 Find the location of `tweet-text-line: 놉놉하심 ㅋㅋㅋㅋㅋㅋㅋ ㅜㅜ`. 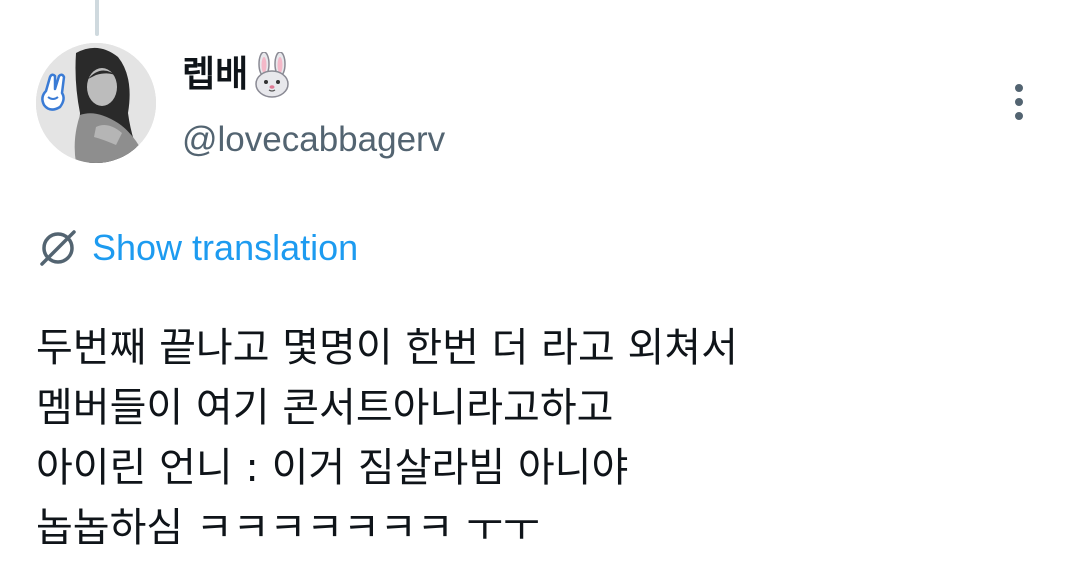

tweet-text-line: 놉놉하심 ㅋㅋㅋㅋㅋㅋㅋ ㅜㅜ is located at coordinates (288, 528).